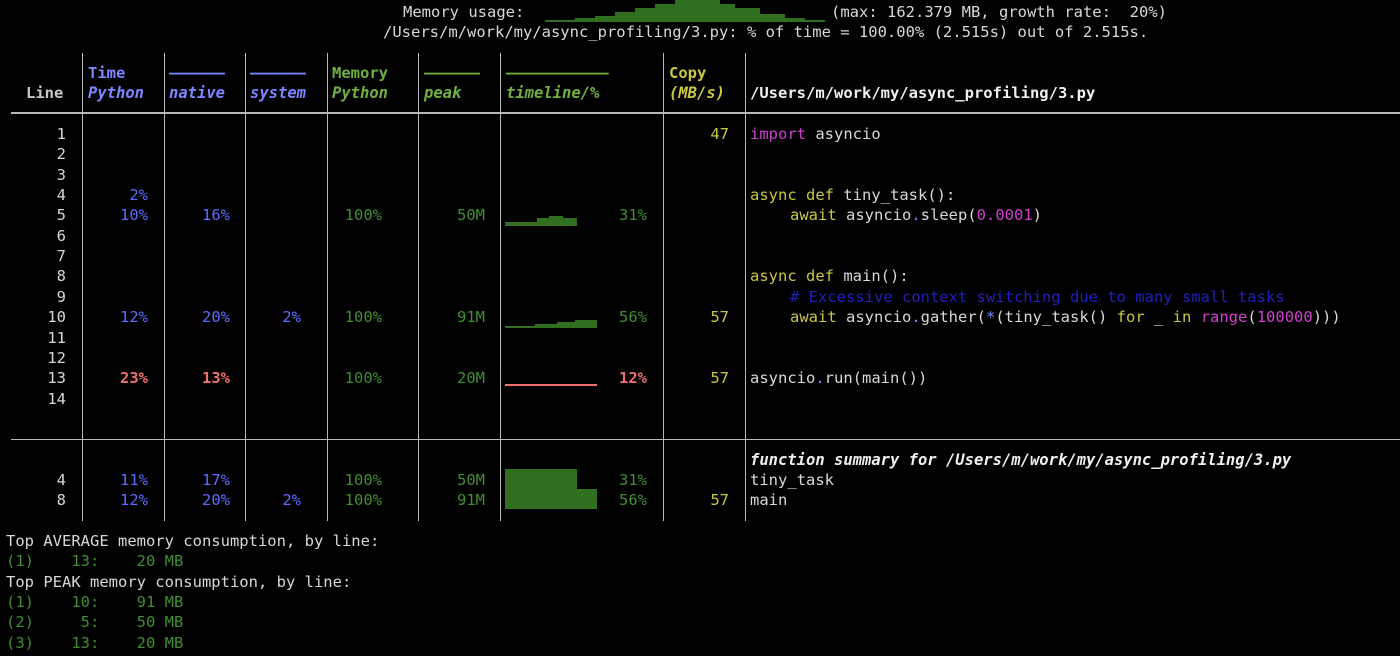  Describe the element at coordinates (56, 337) in the screenshot. I see `row-line-number: 11` at that location.